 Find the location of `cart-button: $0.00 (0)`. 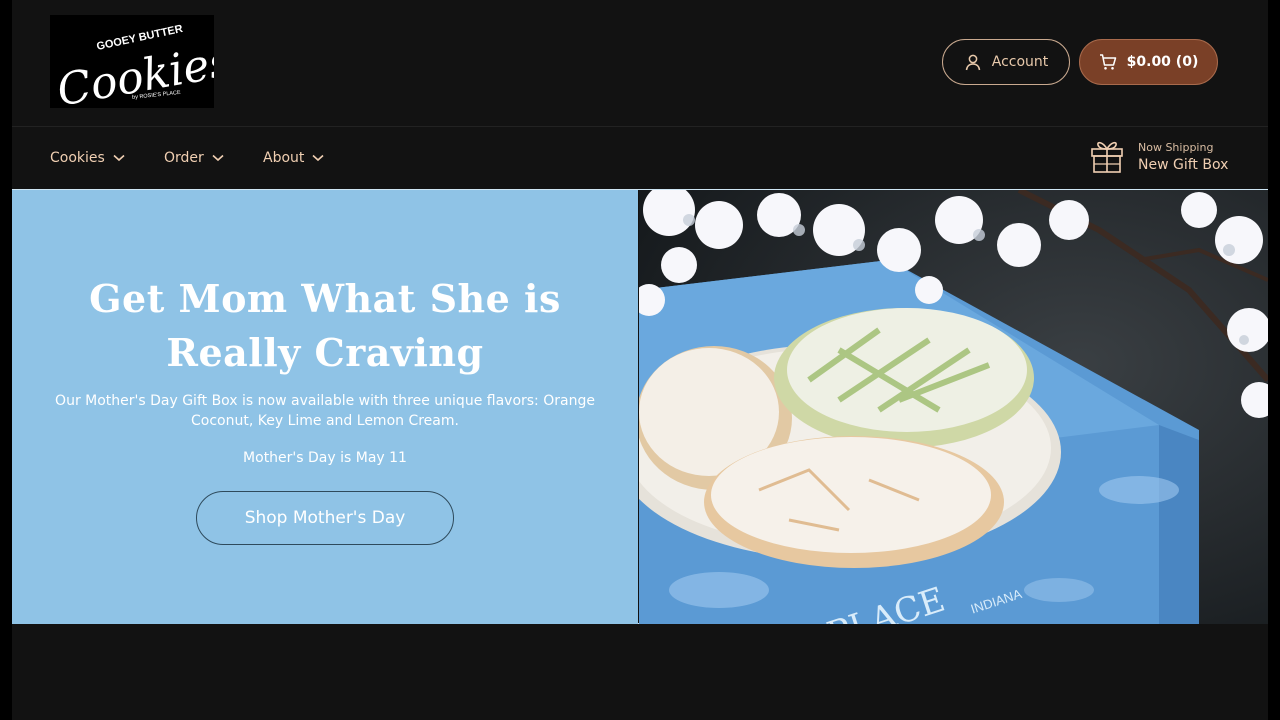

cart-button: $0.00 (0) is located at coordinates (1148, 62).